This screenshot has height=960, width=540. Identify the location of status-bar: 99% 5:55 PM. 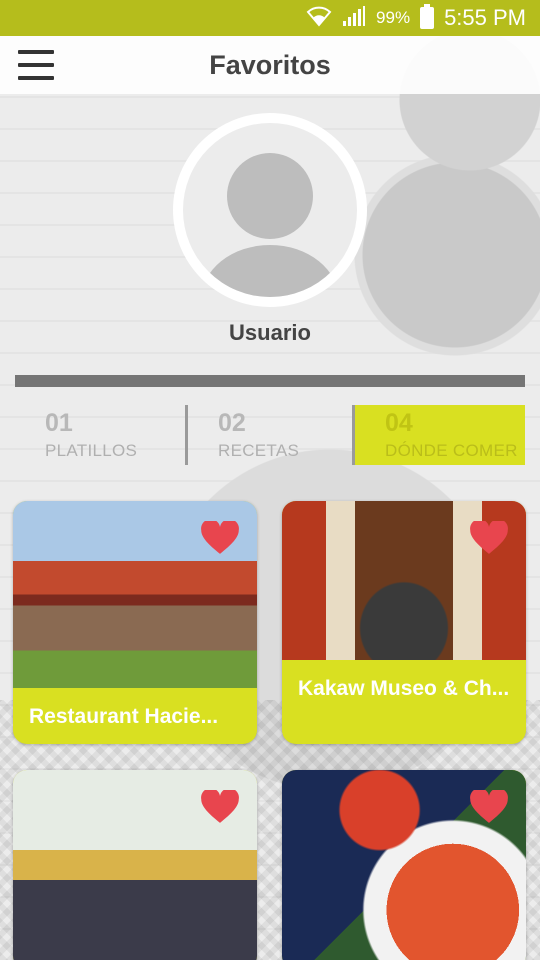
(270, 18).